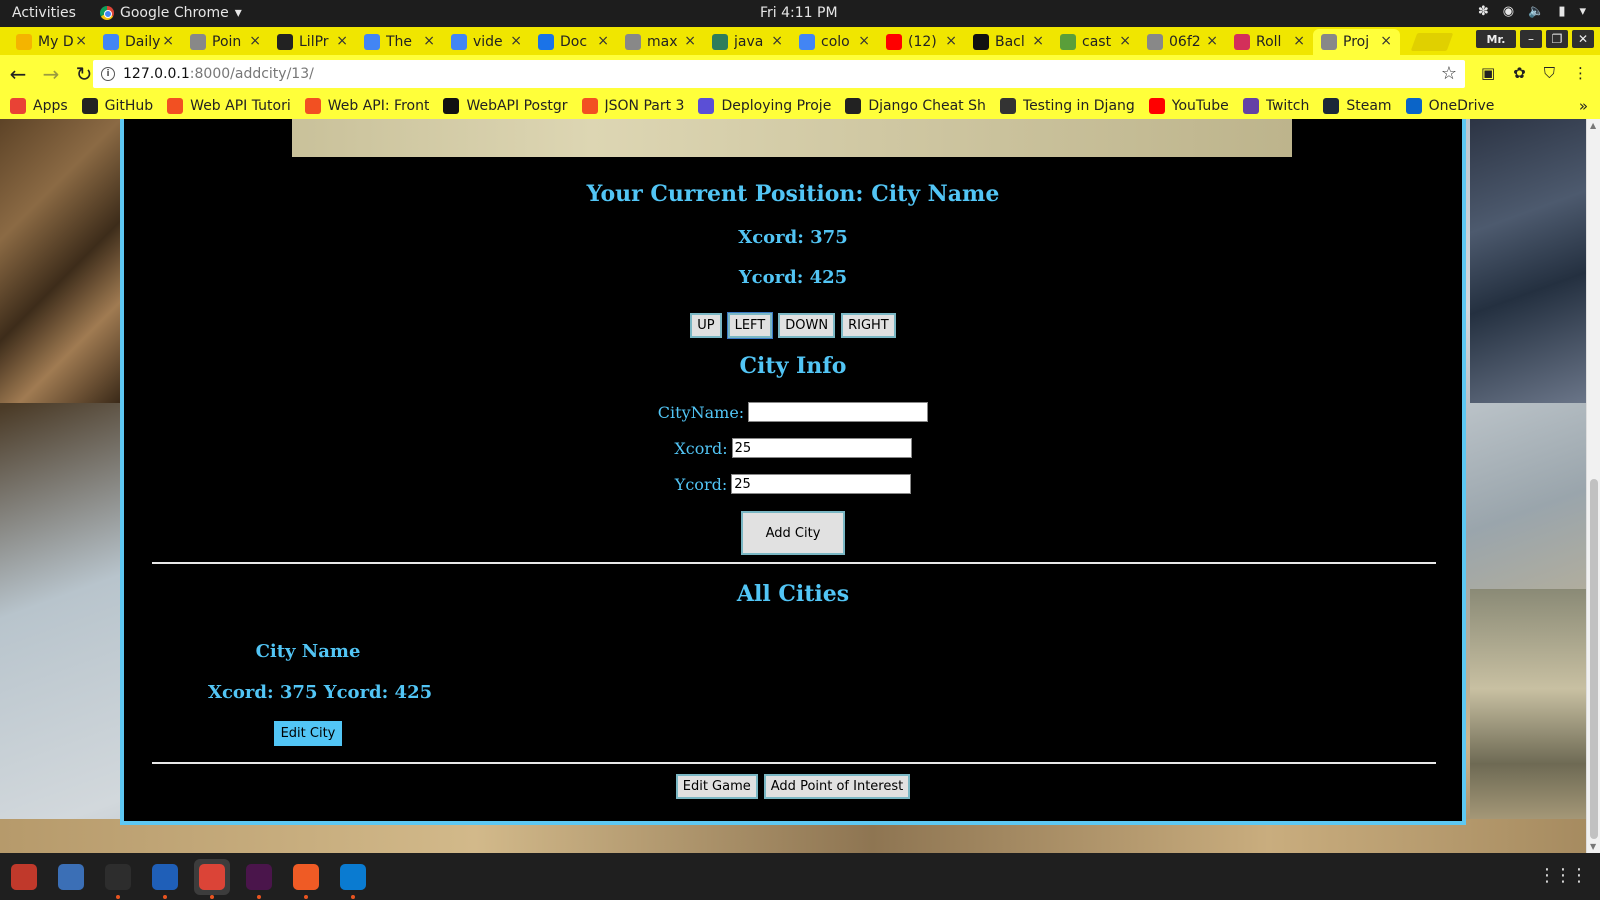  Describe the element at coordinates (573, 42) in the screenshot. I see `browser-tab: Doc ×` at that location.